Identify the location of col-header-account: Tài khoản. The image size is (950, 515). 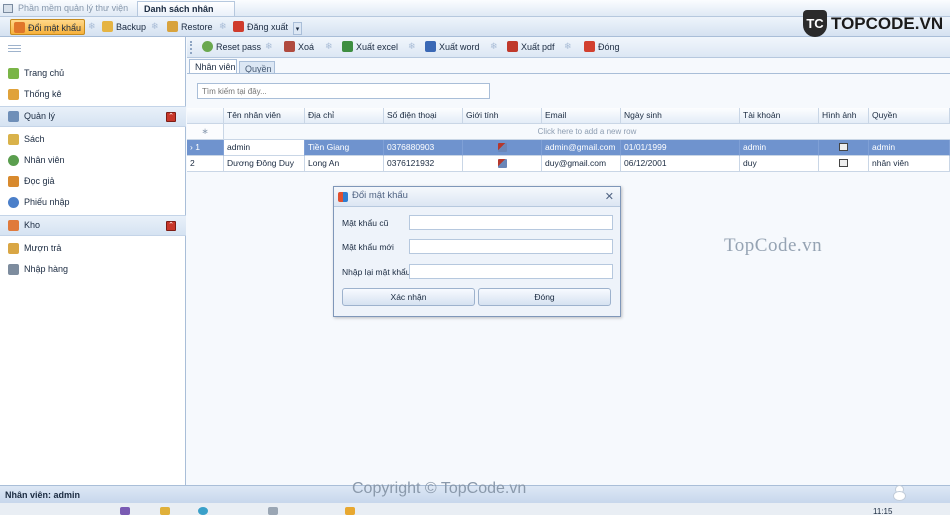
(779, 116).